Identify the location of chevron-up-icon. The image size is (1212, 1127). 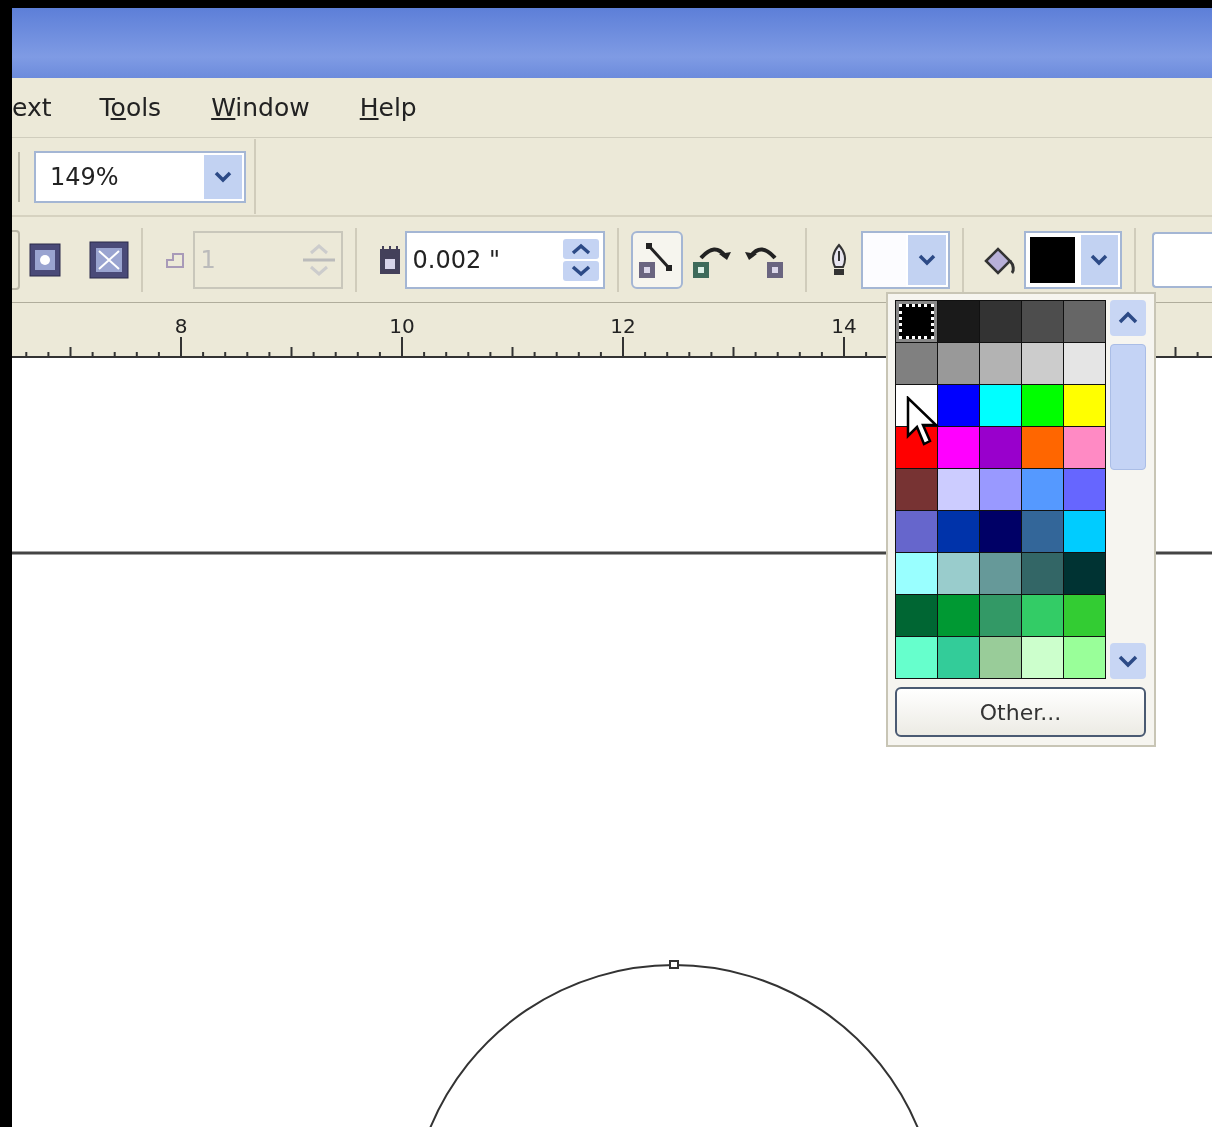
(1128, 318).